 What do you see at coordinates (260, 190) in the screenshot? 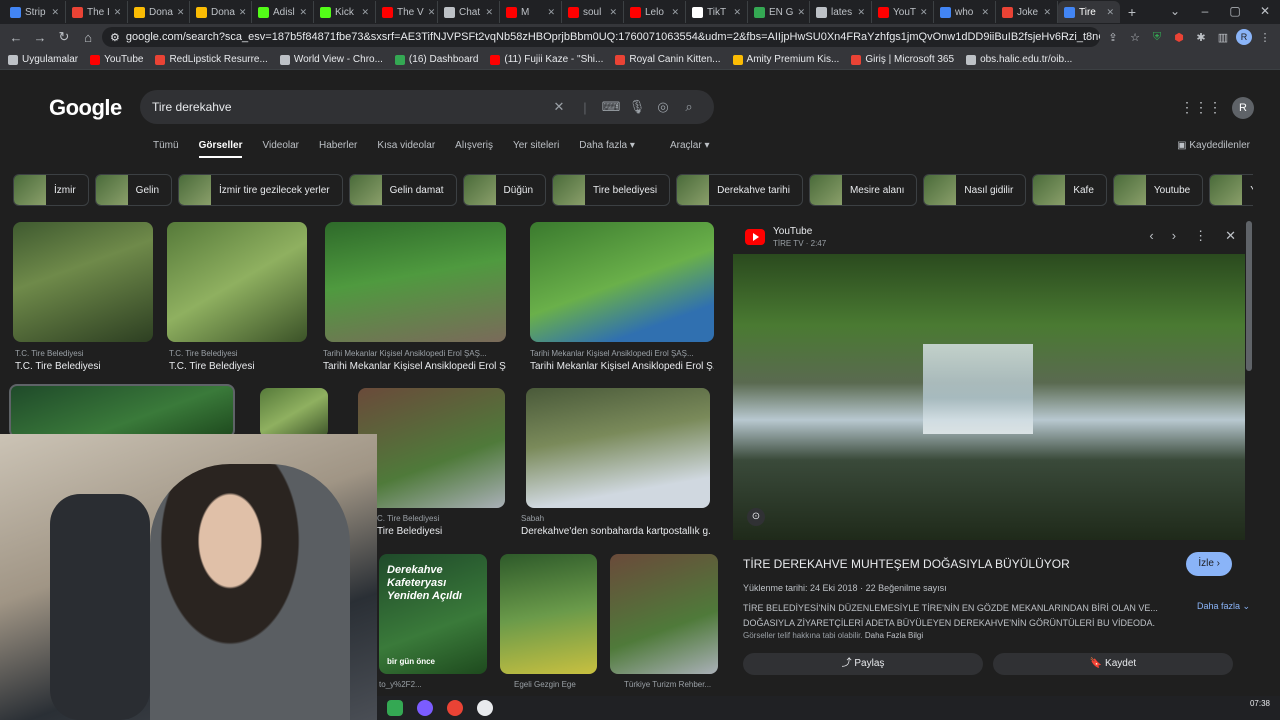
I see `related-chip: İzmir tire gezilecek yerler` at bounding box center [260, 190].